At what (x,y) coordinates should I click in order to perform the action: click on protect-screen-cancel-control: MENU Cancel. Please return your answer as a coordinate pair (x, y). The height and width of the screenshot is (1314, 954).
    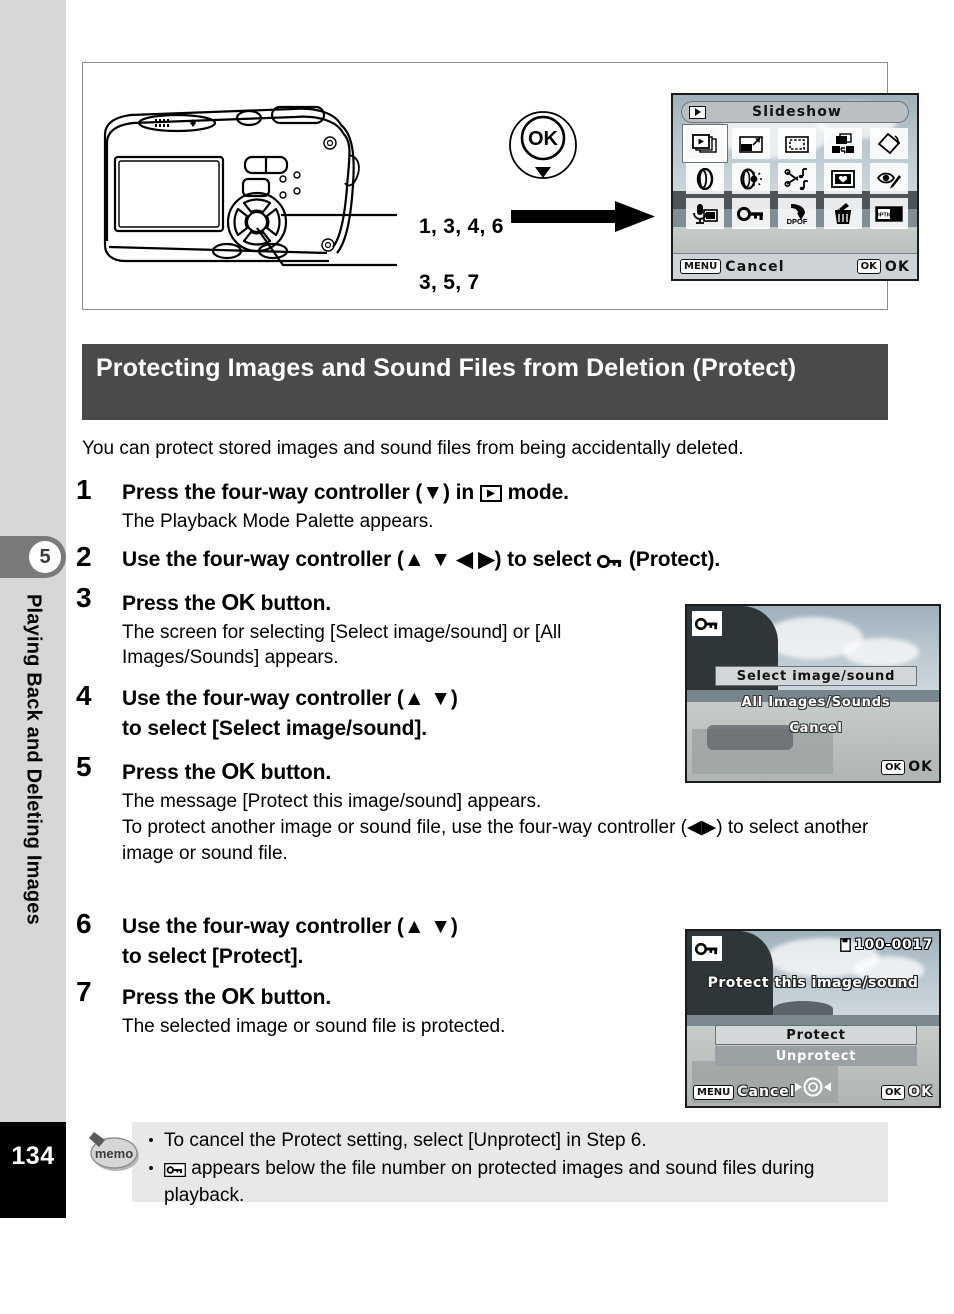
    Looking at the image, I should click on (744, 1092).